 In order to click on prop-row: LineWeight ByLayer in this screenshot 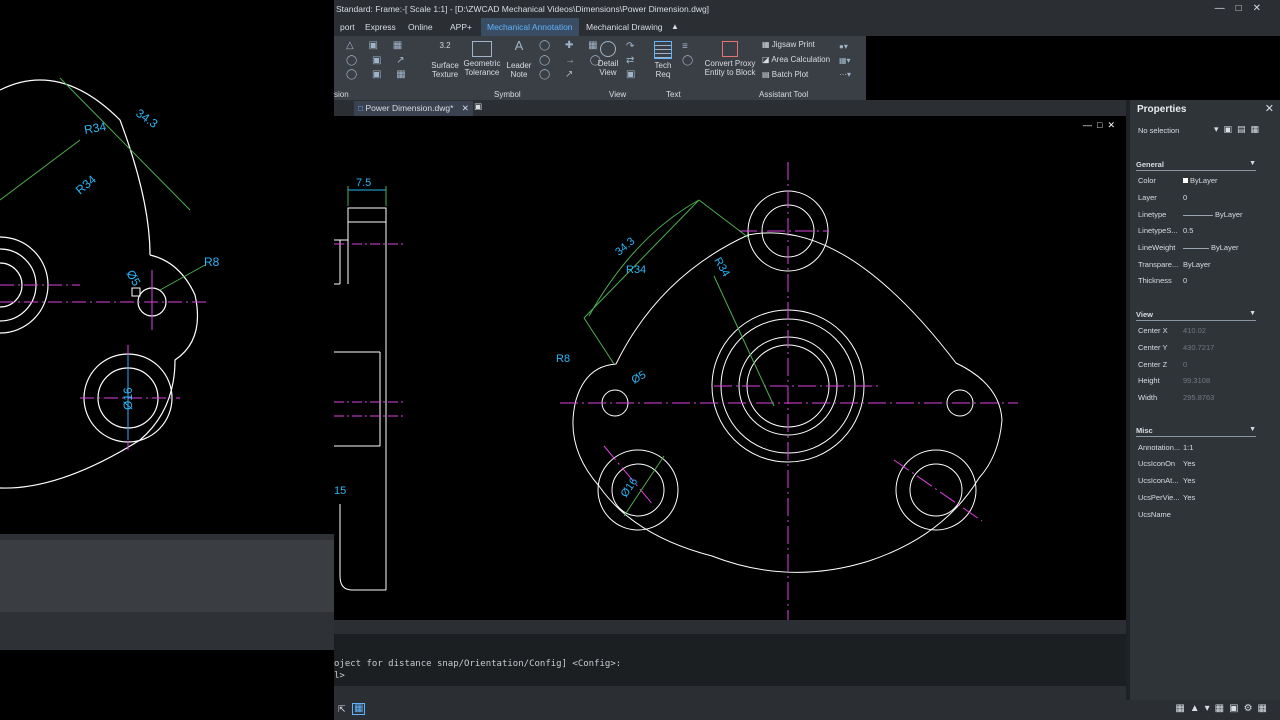, I will do `click(1208, 249)`.